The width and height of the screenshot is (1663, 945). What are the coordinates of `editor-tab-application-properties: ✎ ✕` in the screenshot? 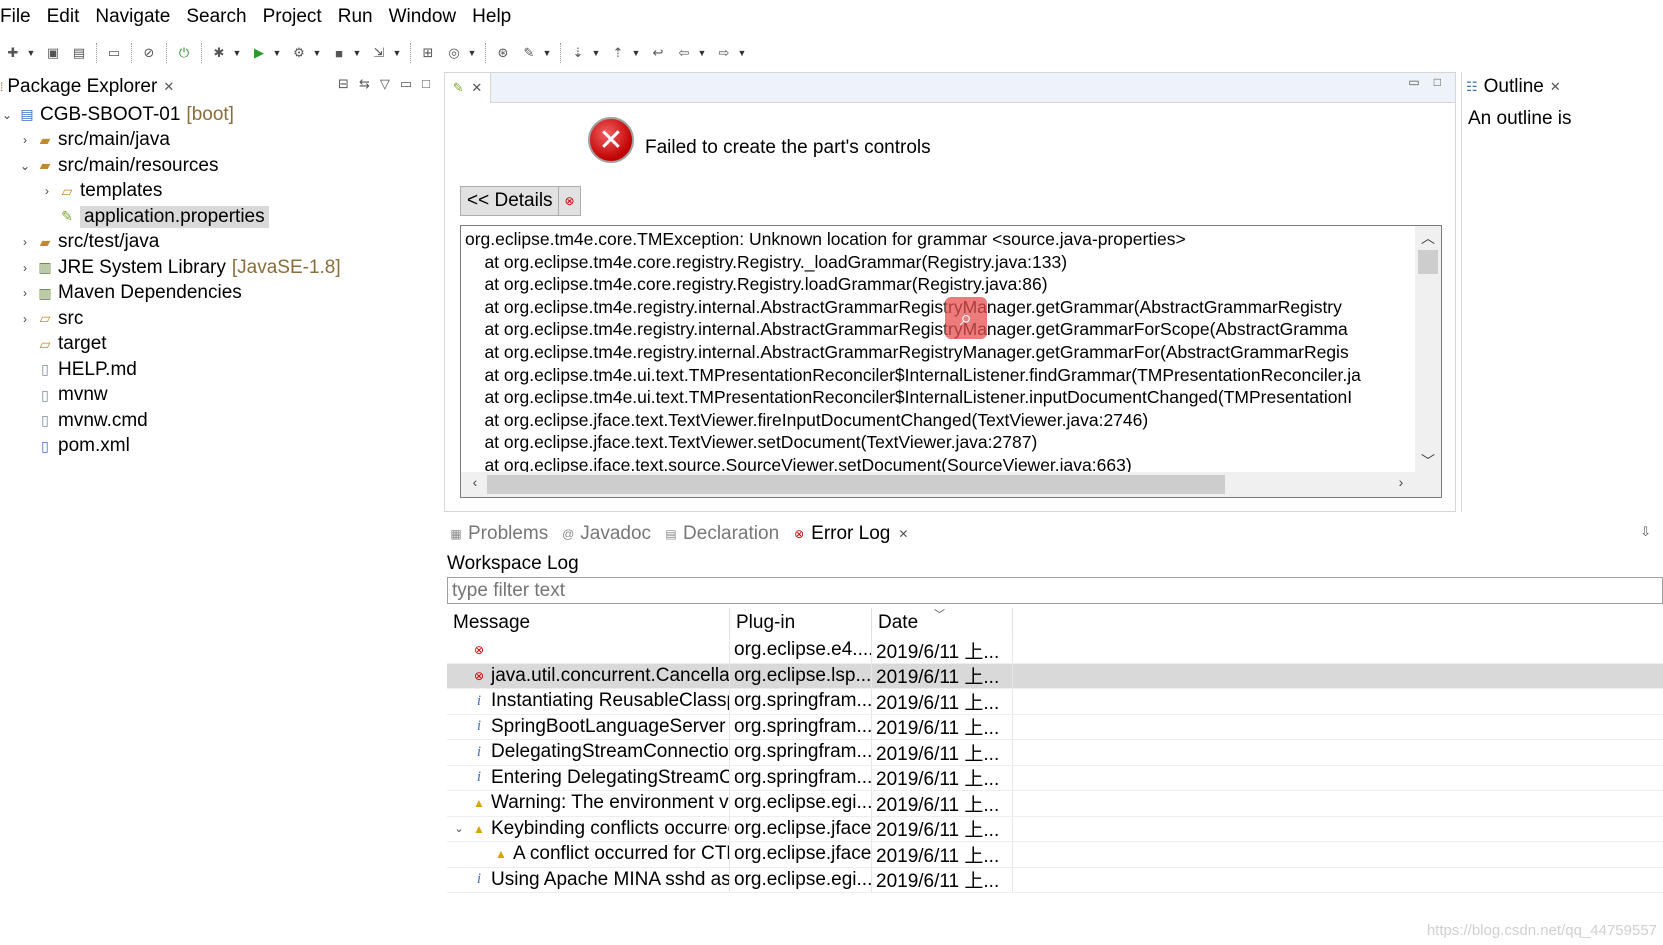 It's located at (468, 88).